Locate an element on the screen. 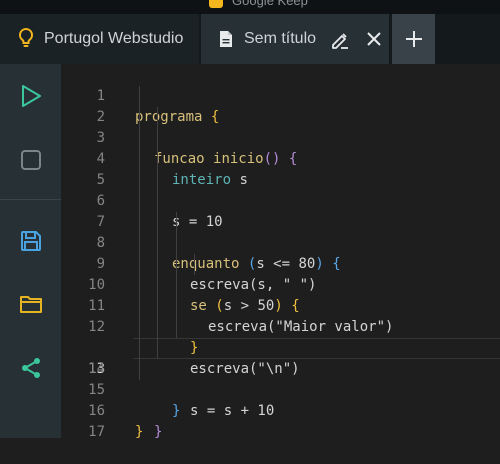 The image size is (500, 464). code-line: 1 programa { is located at coordinates (280, 95).